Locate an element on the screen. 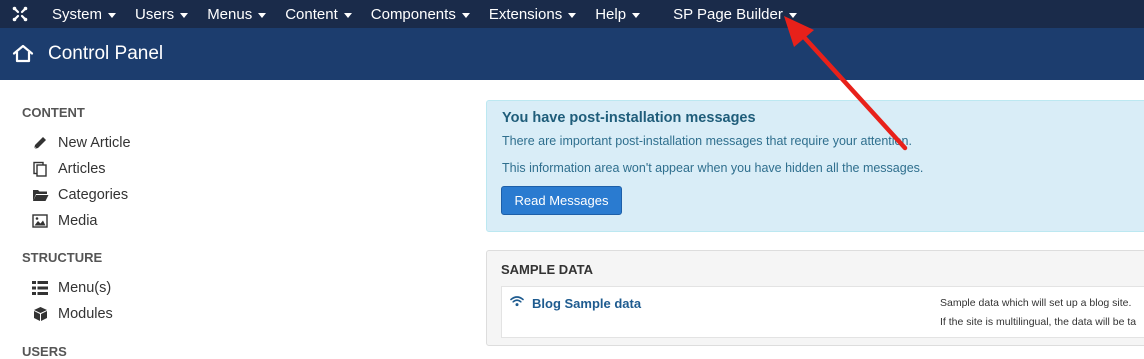  nav-extensions: Extensions is located at coordinates (531, 14).